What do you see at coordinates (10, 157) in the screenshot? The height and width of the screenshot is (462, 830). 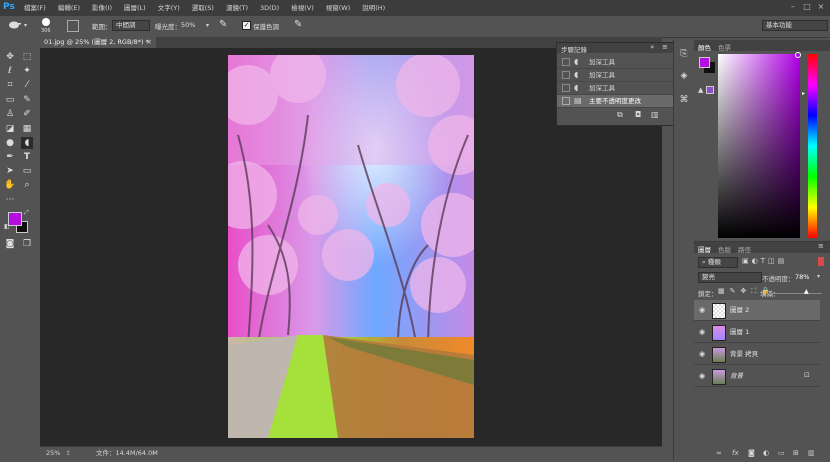 I see `pen-tool-icon: ✒` at bounding box center [10, 157].